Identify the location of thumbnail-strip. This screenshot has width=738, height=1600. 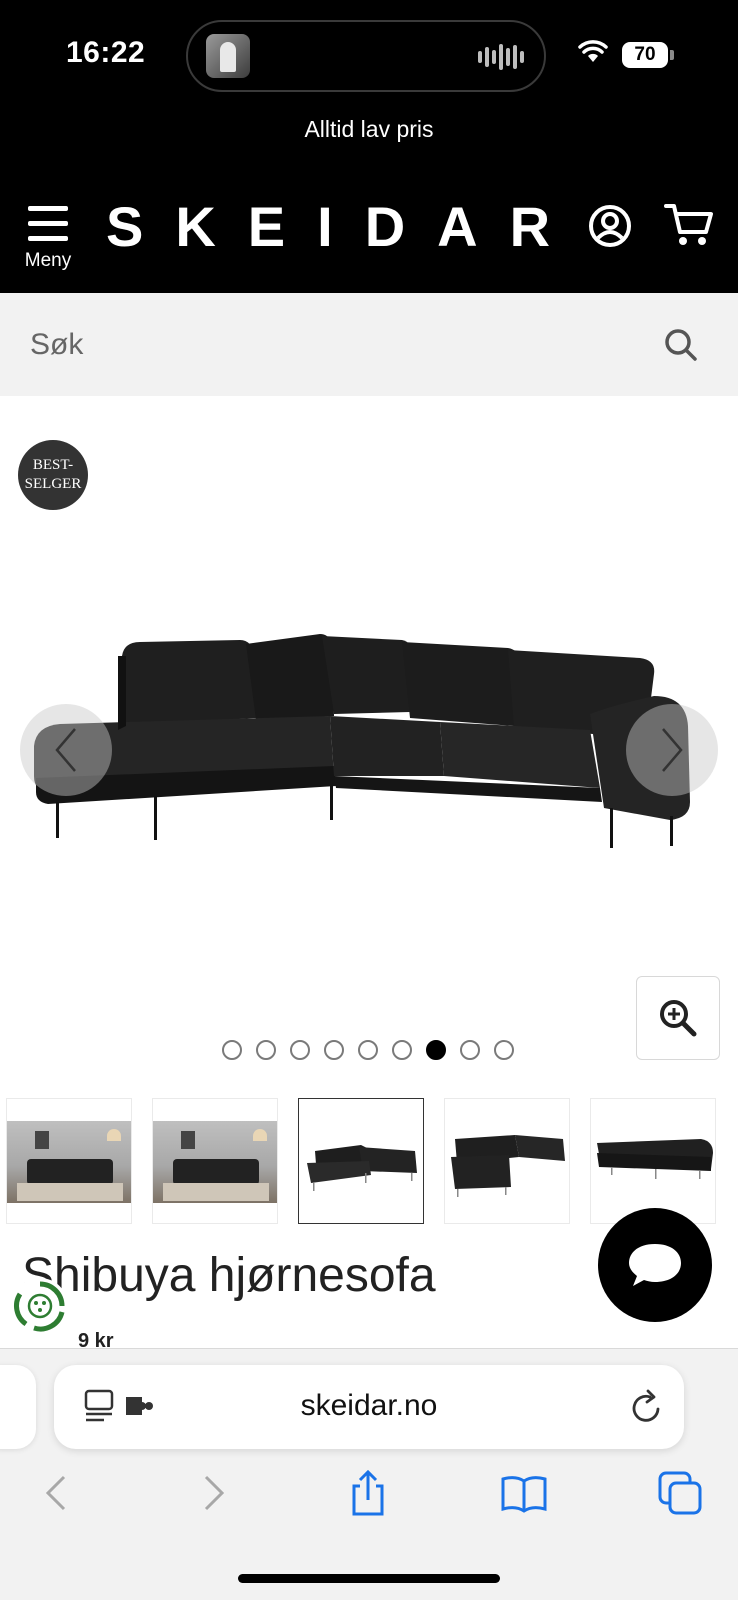
(361, 1161).